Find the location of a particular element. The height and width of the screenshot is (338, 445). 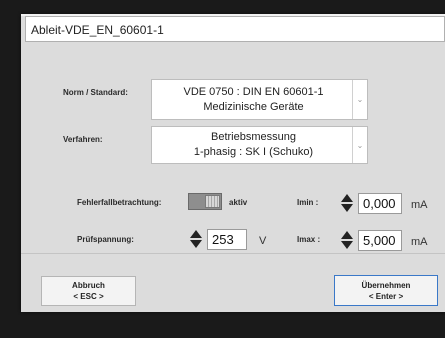

imin-input: 0,000 is located at coordinates (380, 203).